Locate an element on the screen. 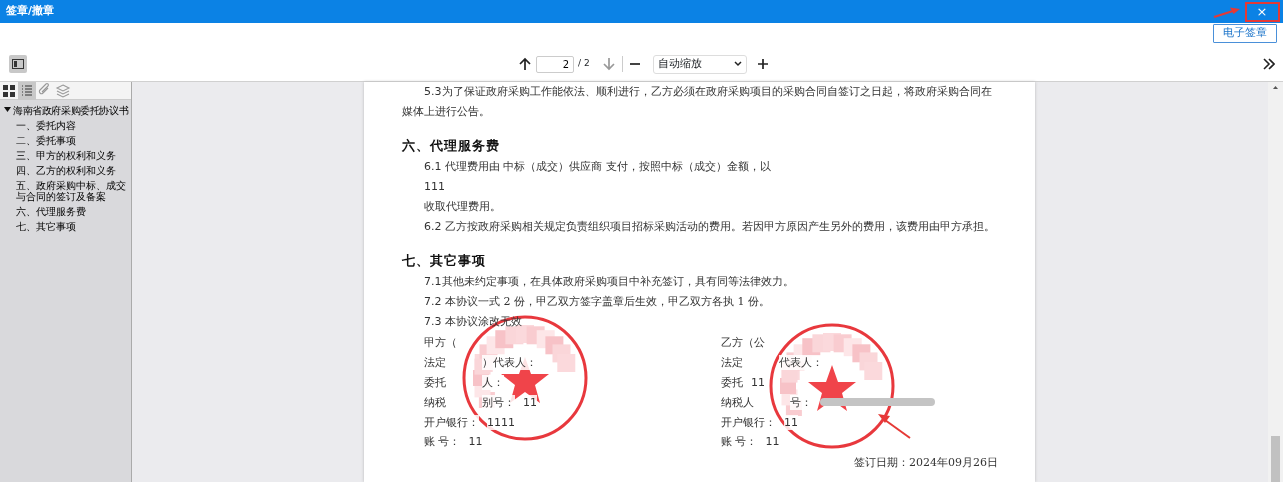 The image size is (1283, 482). sign-button: 电子签章 is located at coordinates (1245, 33).